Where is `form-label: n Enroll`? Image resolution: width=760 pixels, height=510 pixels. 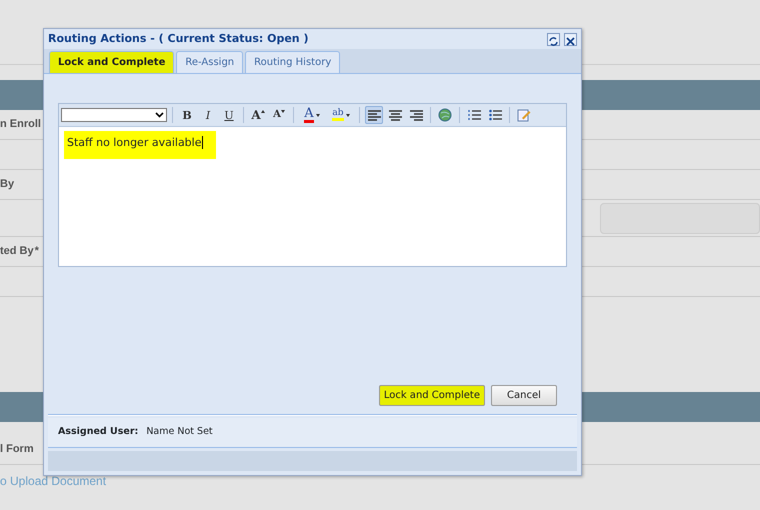 form-label: n Enroll is located at coordinates (20, 124).